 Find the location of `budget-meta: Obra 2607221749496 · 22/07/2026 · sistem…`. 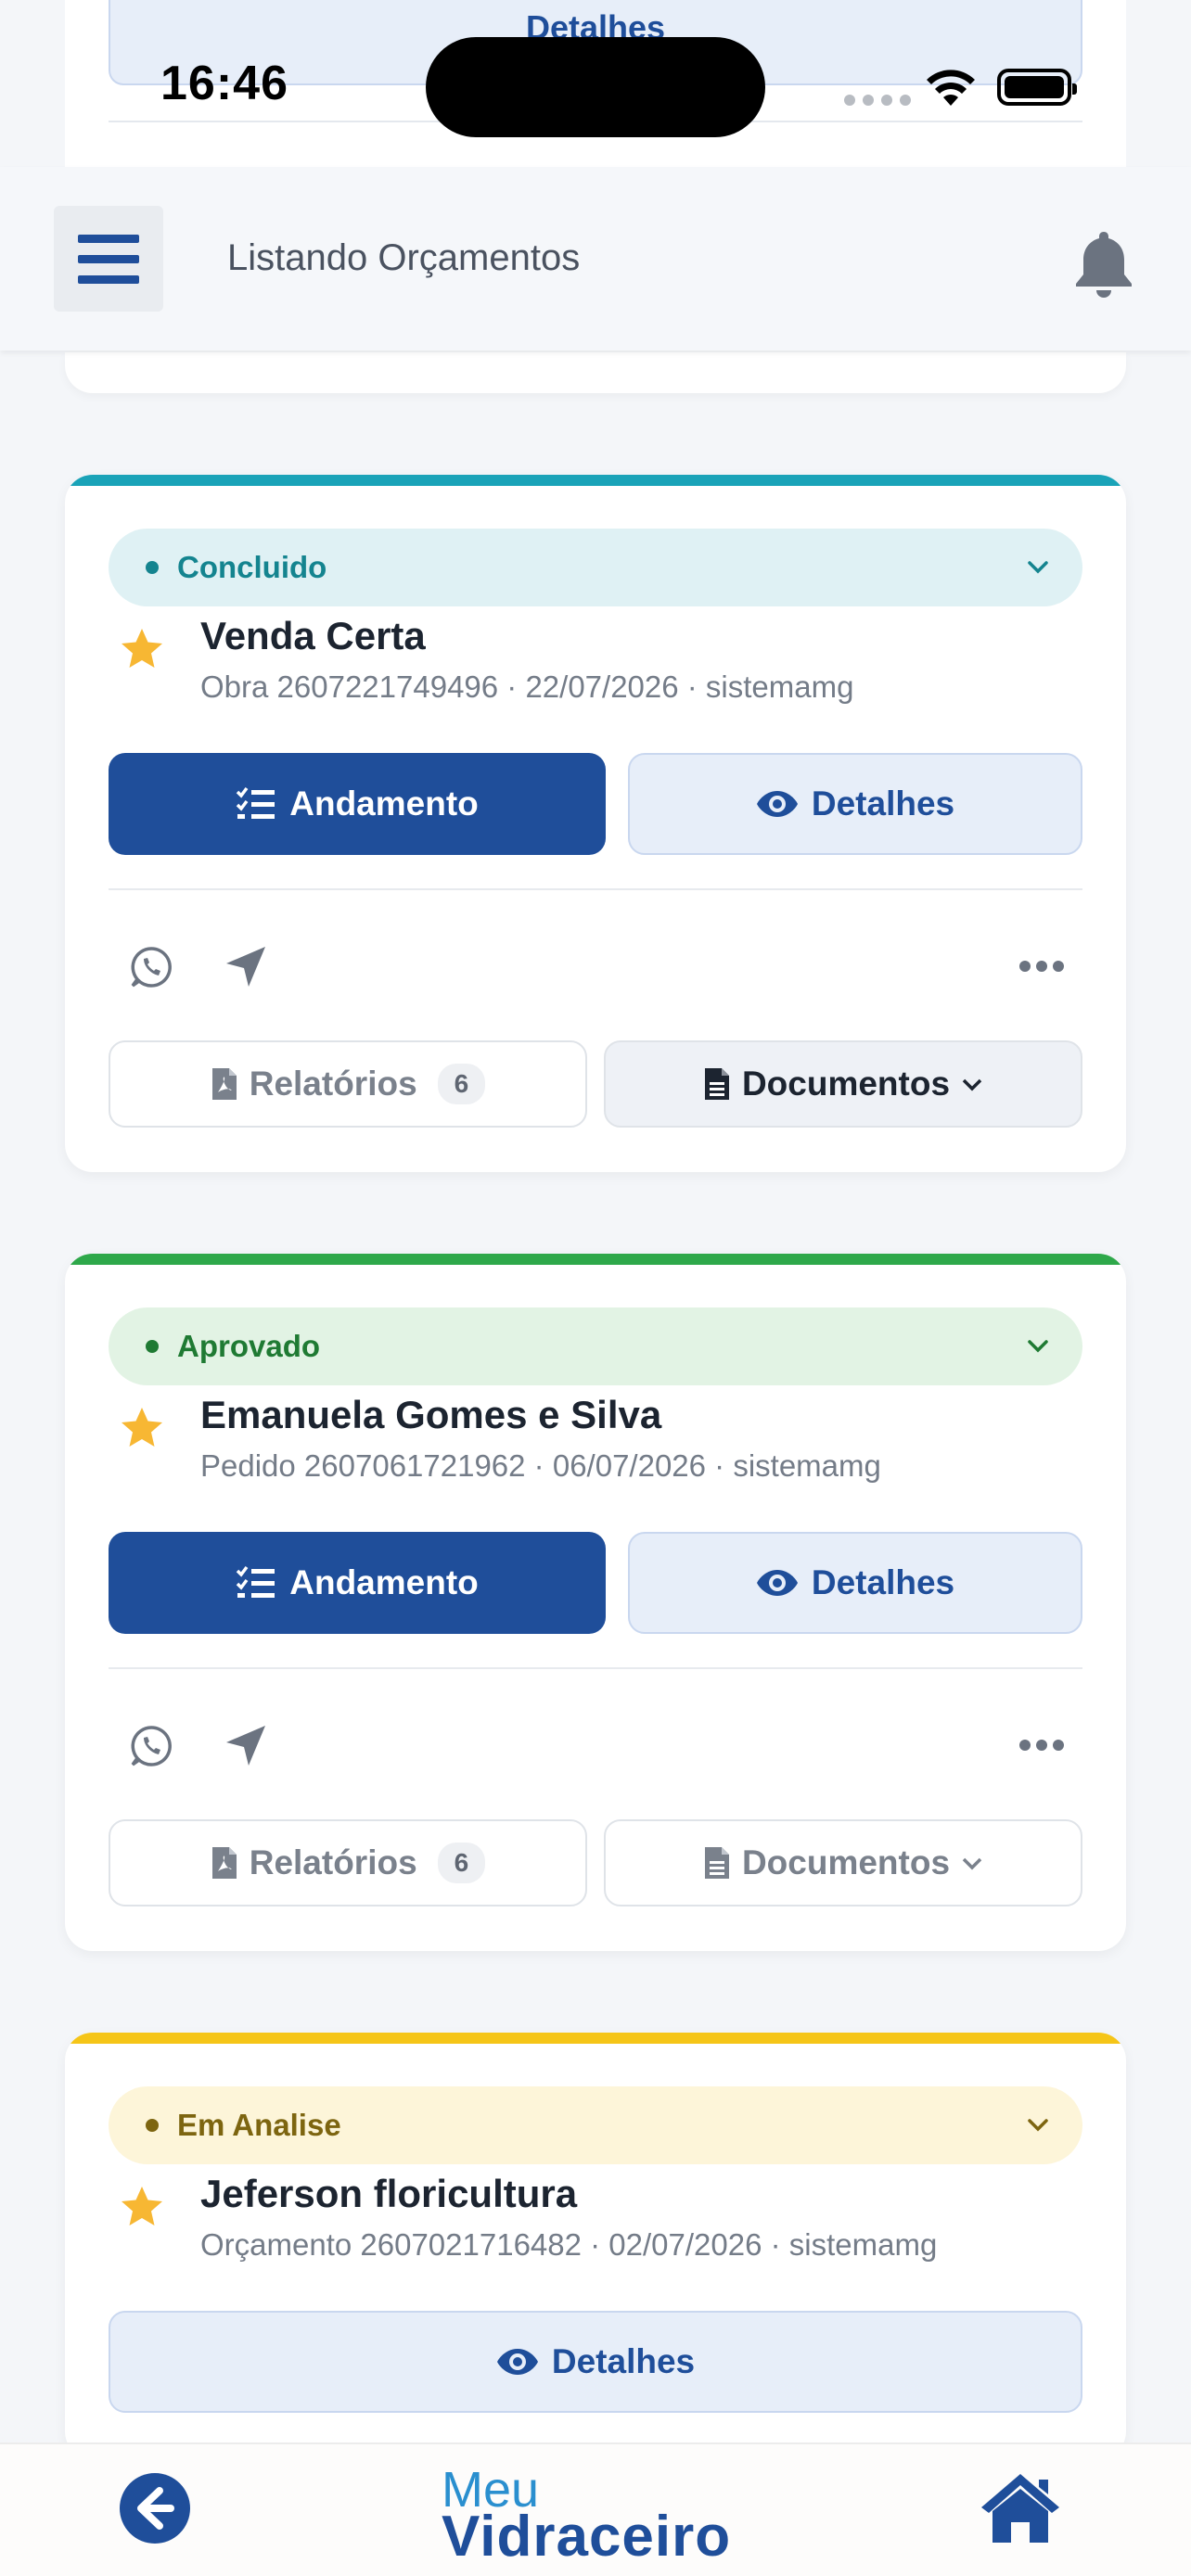

budget-meta: Obra 2607221749496 · 22/07/2026 · sistem… is located at coordinates (527, 687).